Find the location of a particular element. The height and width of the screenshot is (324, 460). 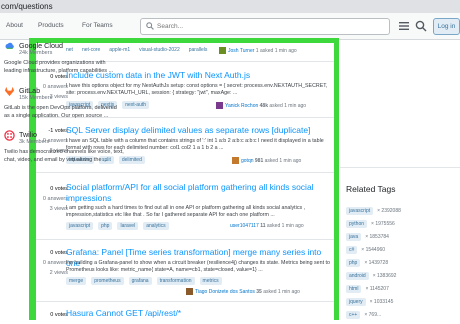

user-name: user1047117 is located at coordinates (244, 226).